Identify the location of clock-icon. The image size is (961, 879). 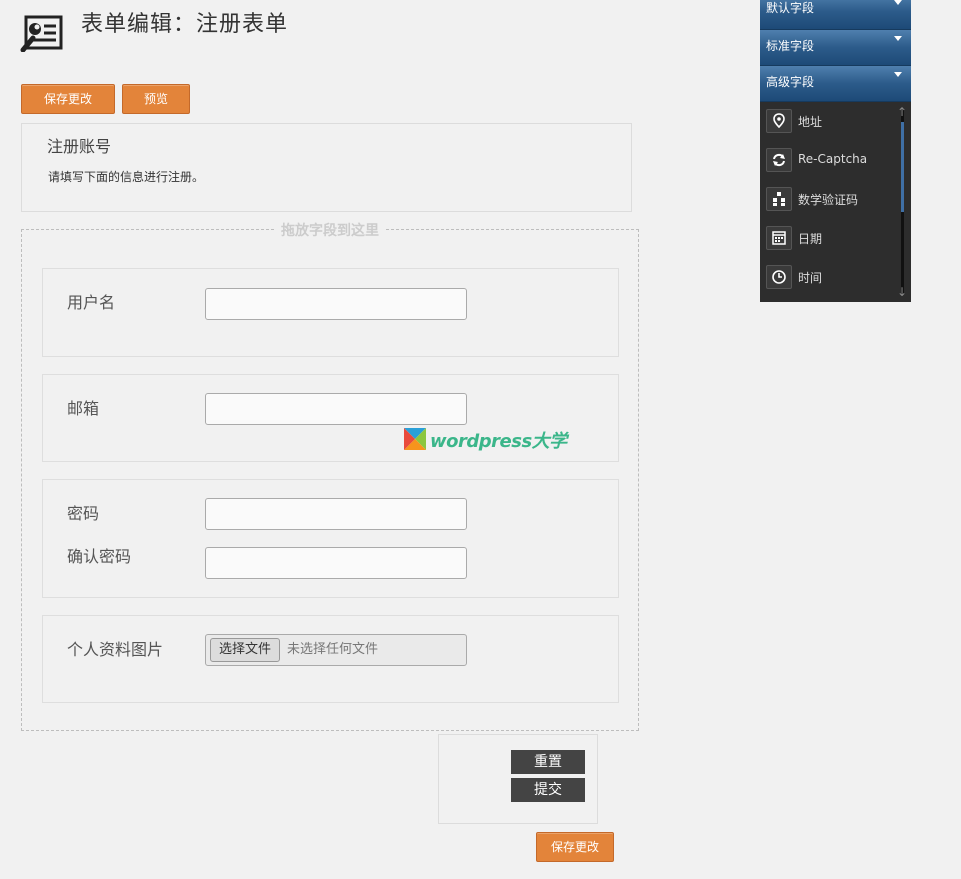
(779, 277).